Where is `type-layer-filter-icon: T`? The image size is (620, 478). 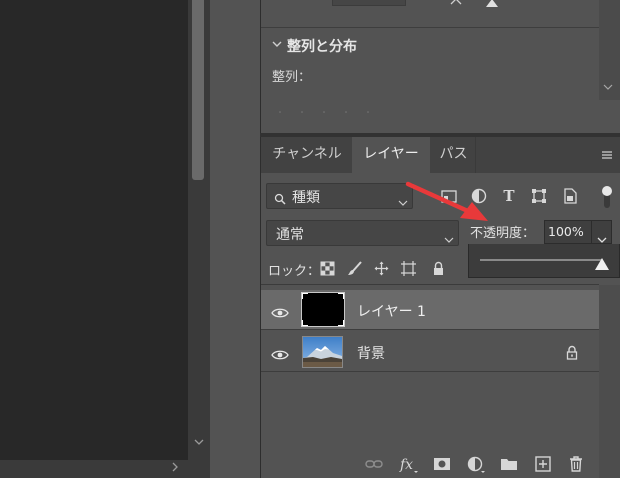 type-layer-filter-icon: T is located at coordinates (509, 196).